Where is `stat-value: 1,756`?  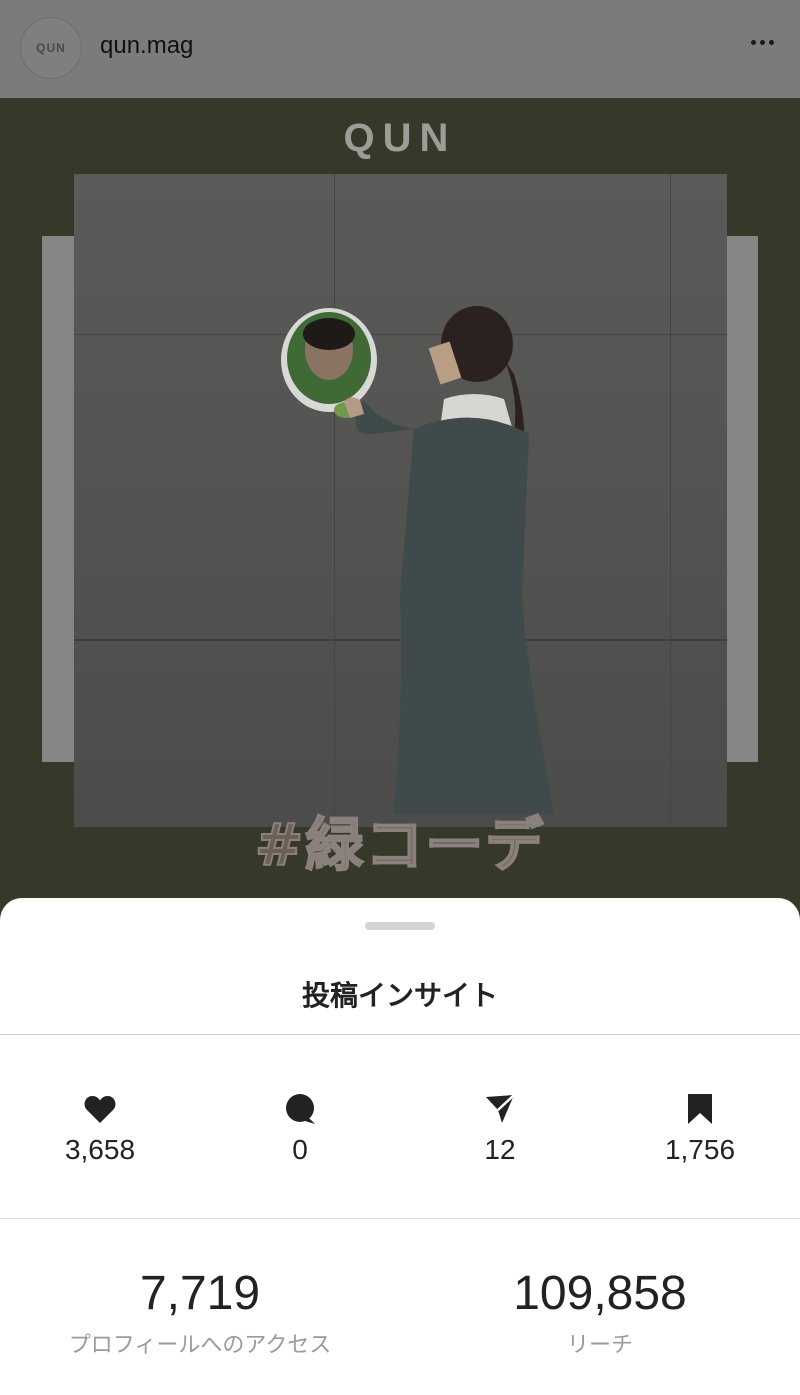
stat-value: 1,756 is located at coordinates (700, 1149).